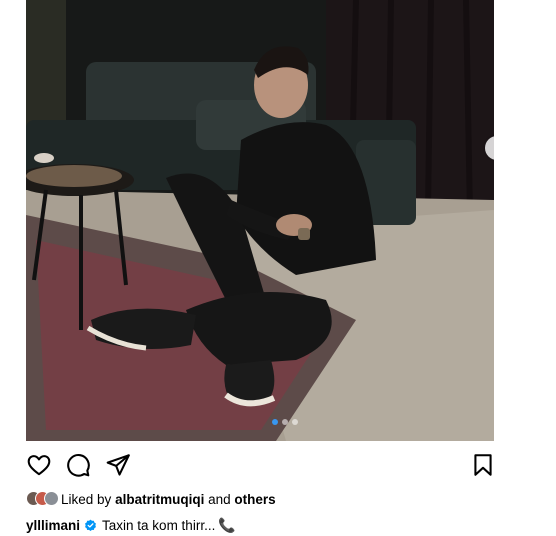 Image resolution: width=556 pixels, height=536 pixels. What do you see at coordinates (53, 525) in the screenshot?
I see `caption-username-link: ylllimani` at bounding box center [53, 525].